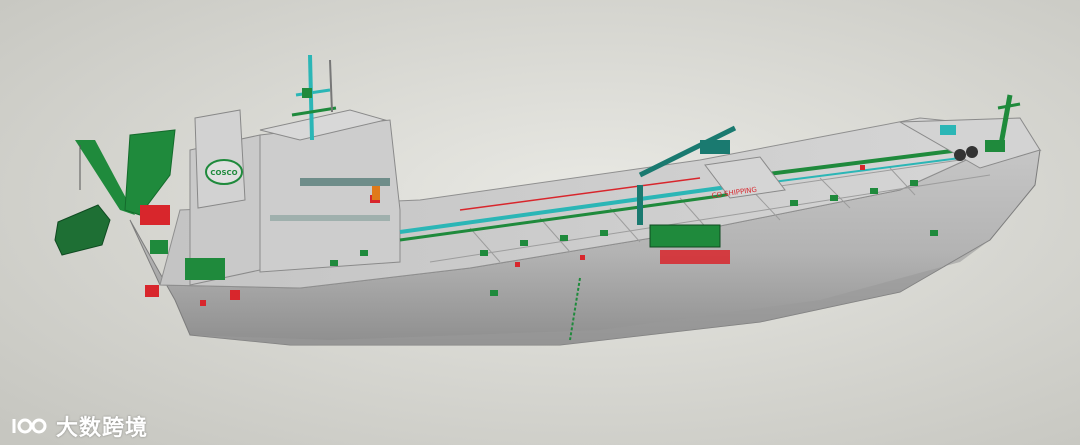  What do you see at coordinates (223, 173) in the screenshot?
I see `funnel-logo-text: COSCO` at bounding box center [223, 173].